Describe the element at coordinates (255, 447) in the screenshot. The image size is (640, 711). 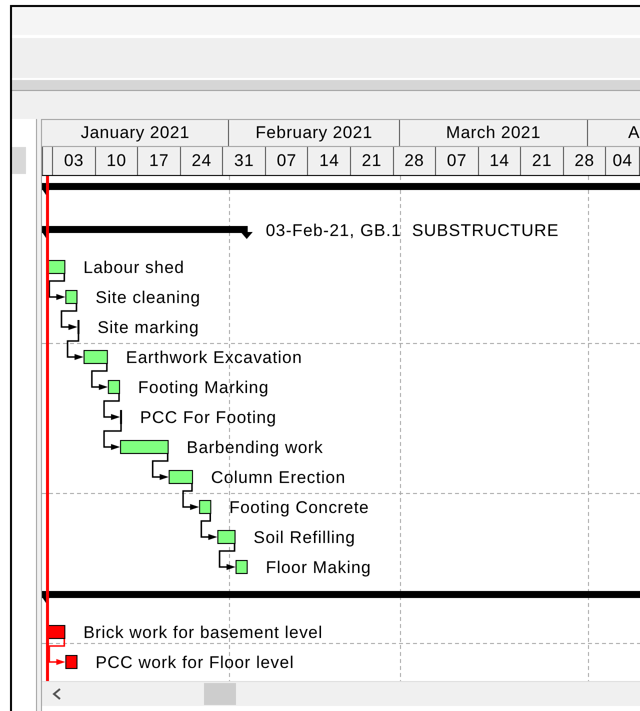
I see `task-label: Barbending work` at that location.